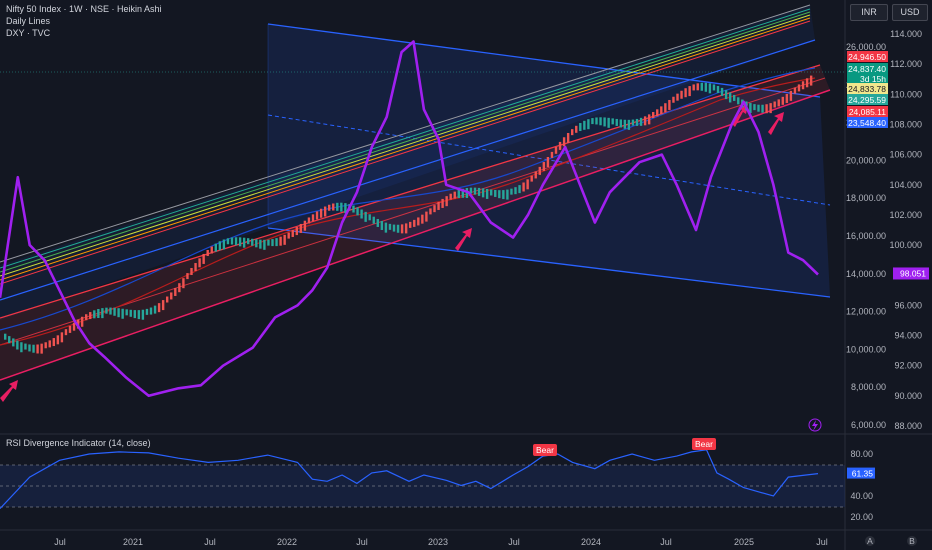 This screenshot has width=932, height=550. What do you see at coordinates (908, 366) in the screenshot?
I see `dxy-tick-label: 92.000` at bounding box center [908, 366].